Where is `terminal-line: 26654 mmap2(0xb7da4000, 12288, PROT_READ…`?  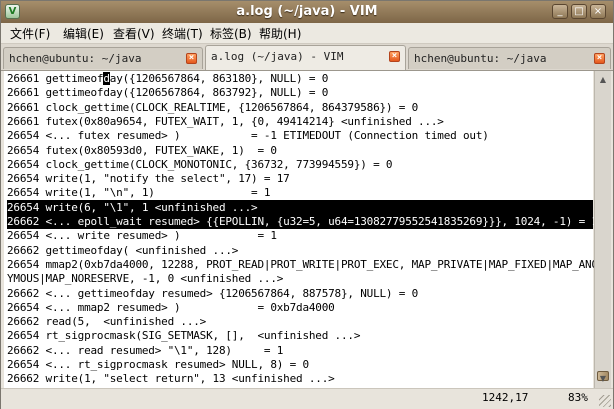
terminal-line: 26654 mmap2(0xb7da4000, 12288, PROT_READ… is located at coordinates (306, 264).